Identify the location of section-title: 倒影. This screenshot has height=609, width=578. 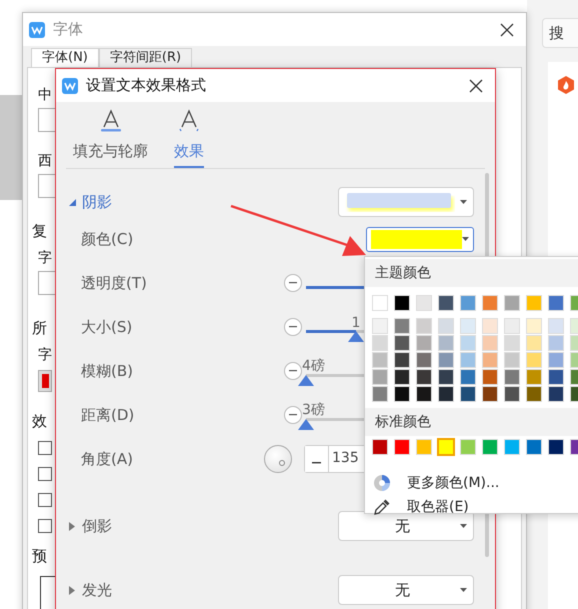
(210, 526).